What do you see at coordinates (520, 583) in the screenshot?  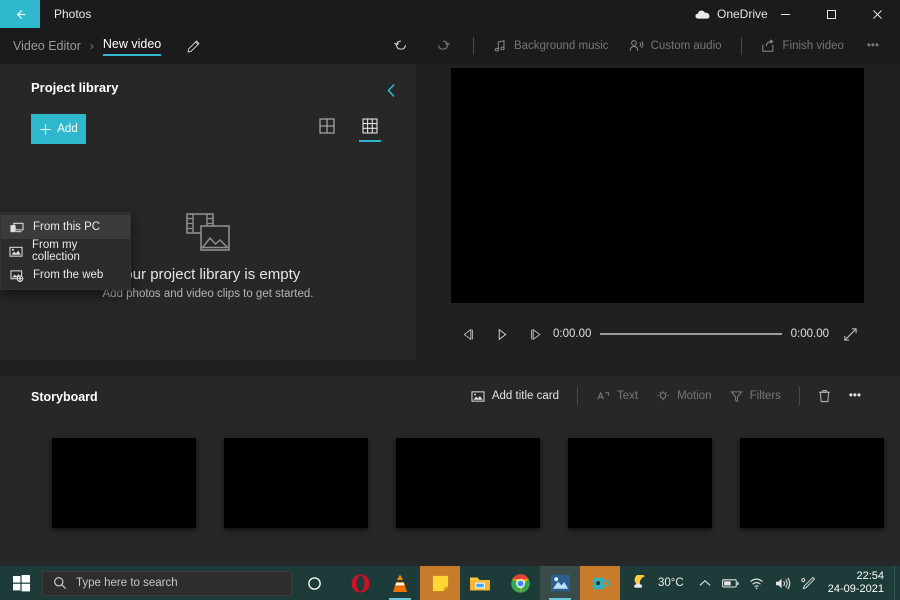 I see `taskbar-app-chrome` at bounding box center [520, 583].